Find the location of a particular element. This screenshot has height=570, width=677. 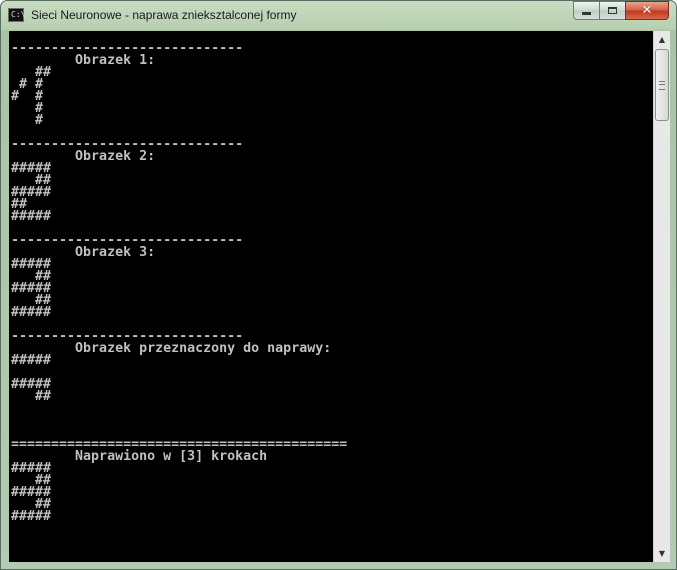

scroll-up-arrow-icon: ▲ is located at coordinates (662, 39).